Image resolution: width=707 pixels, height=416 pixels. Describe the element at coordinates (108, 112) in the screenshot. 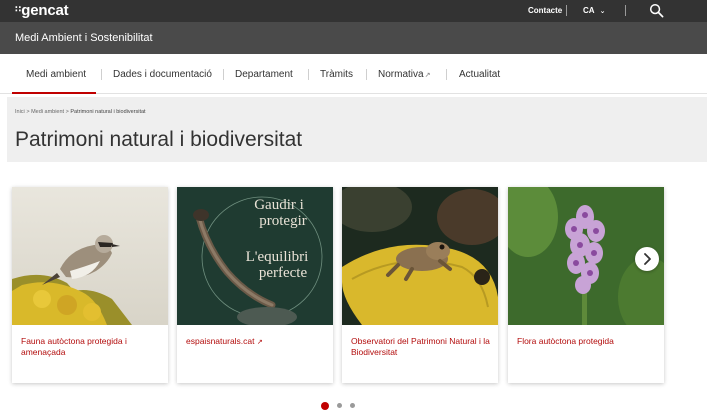

I see `breadcrumb-current: Patrimoni natural i biodiversitat` at that location.